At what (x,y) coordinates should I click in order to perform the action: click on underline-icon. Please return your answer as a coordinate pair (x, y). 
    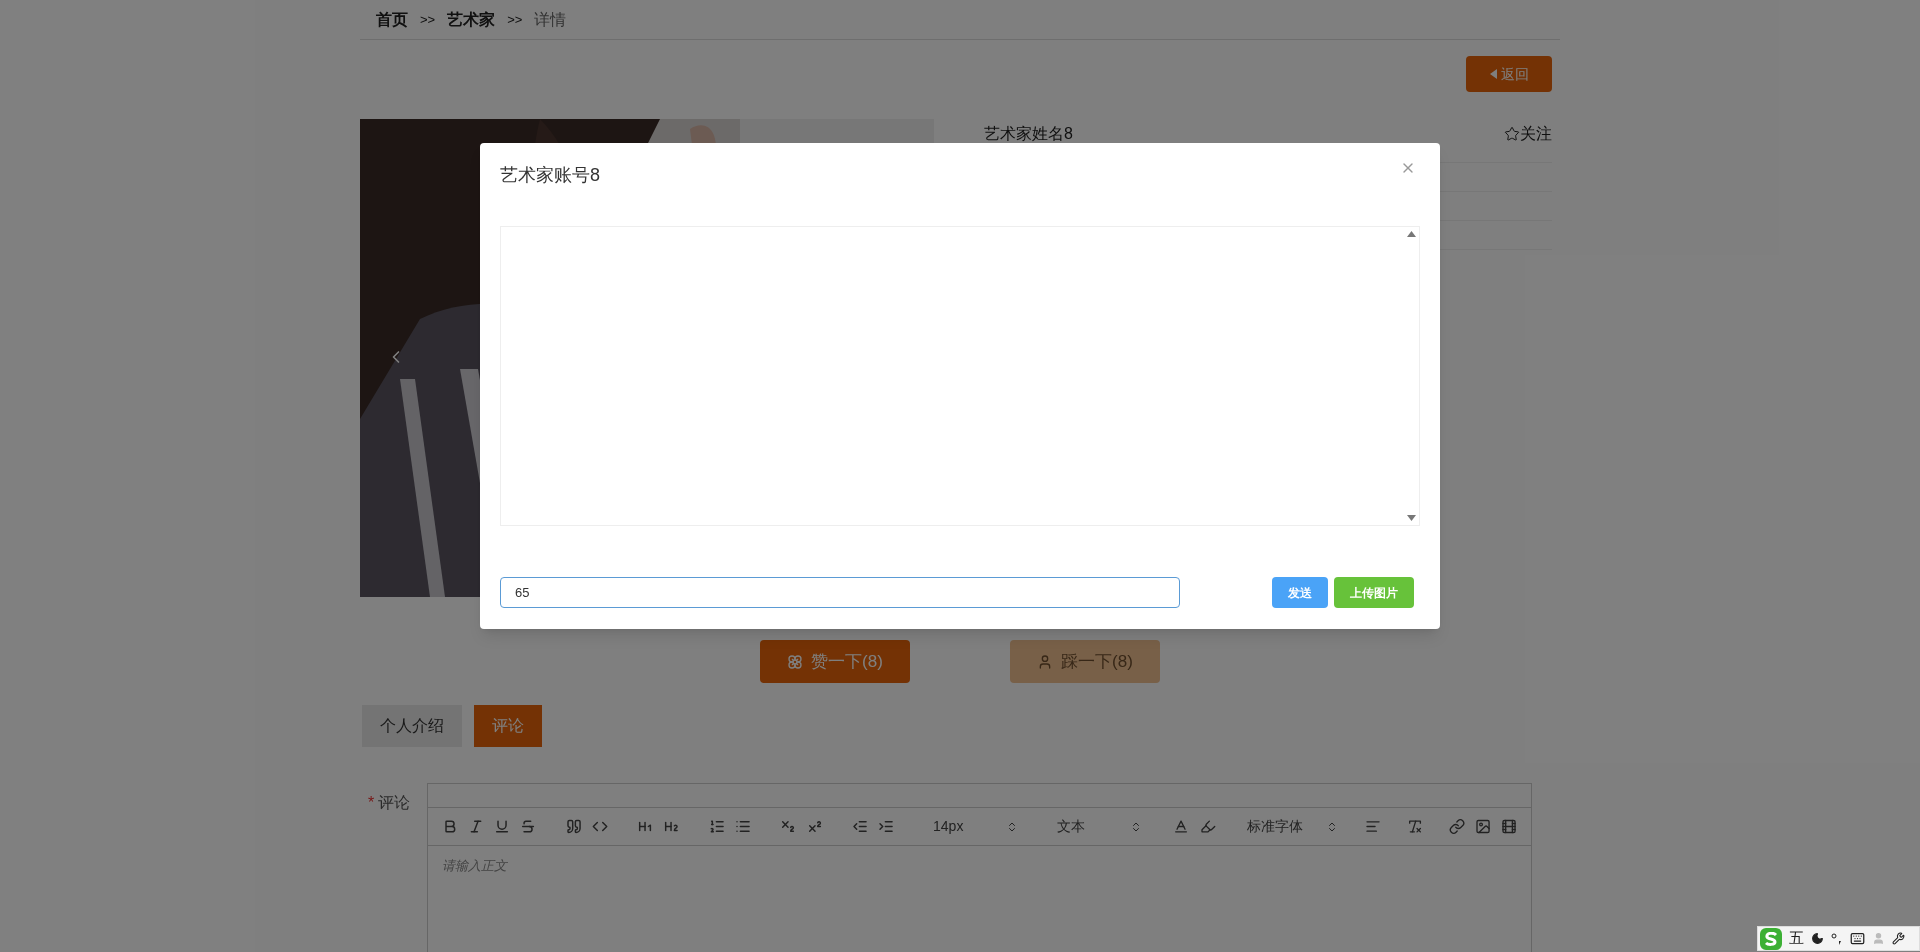
    Looking at the image, I should click on (502, 826).